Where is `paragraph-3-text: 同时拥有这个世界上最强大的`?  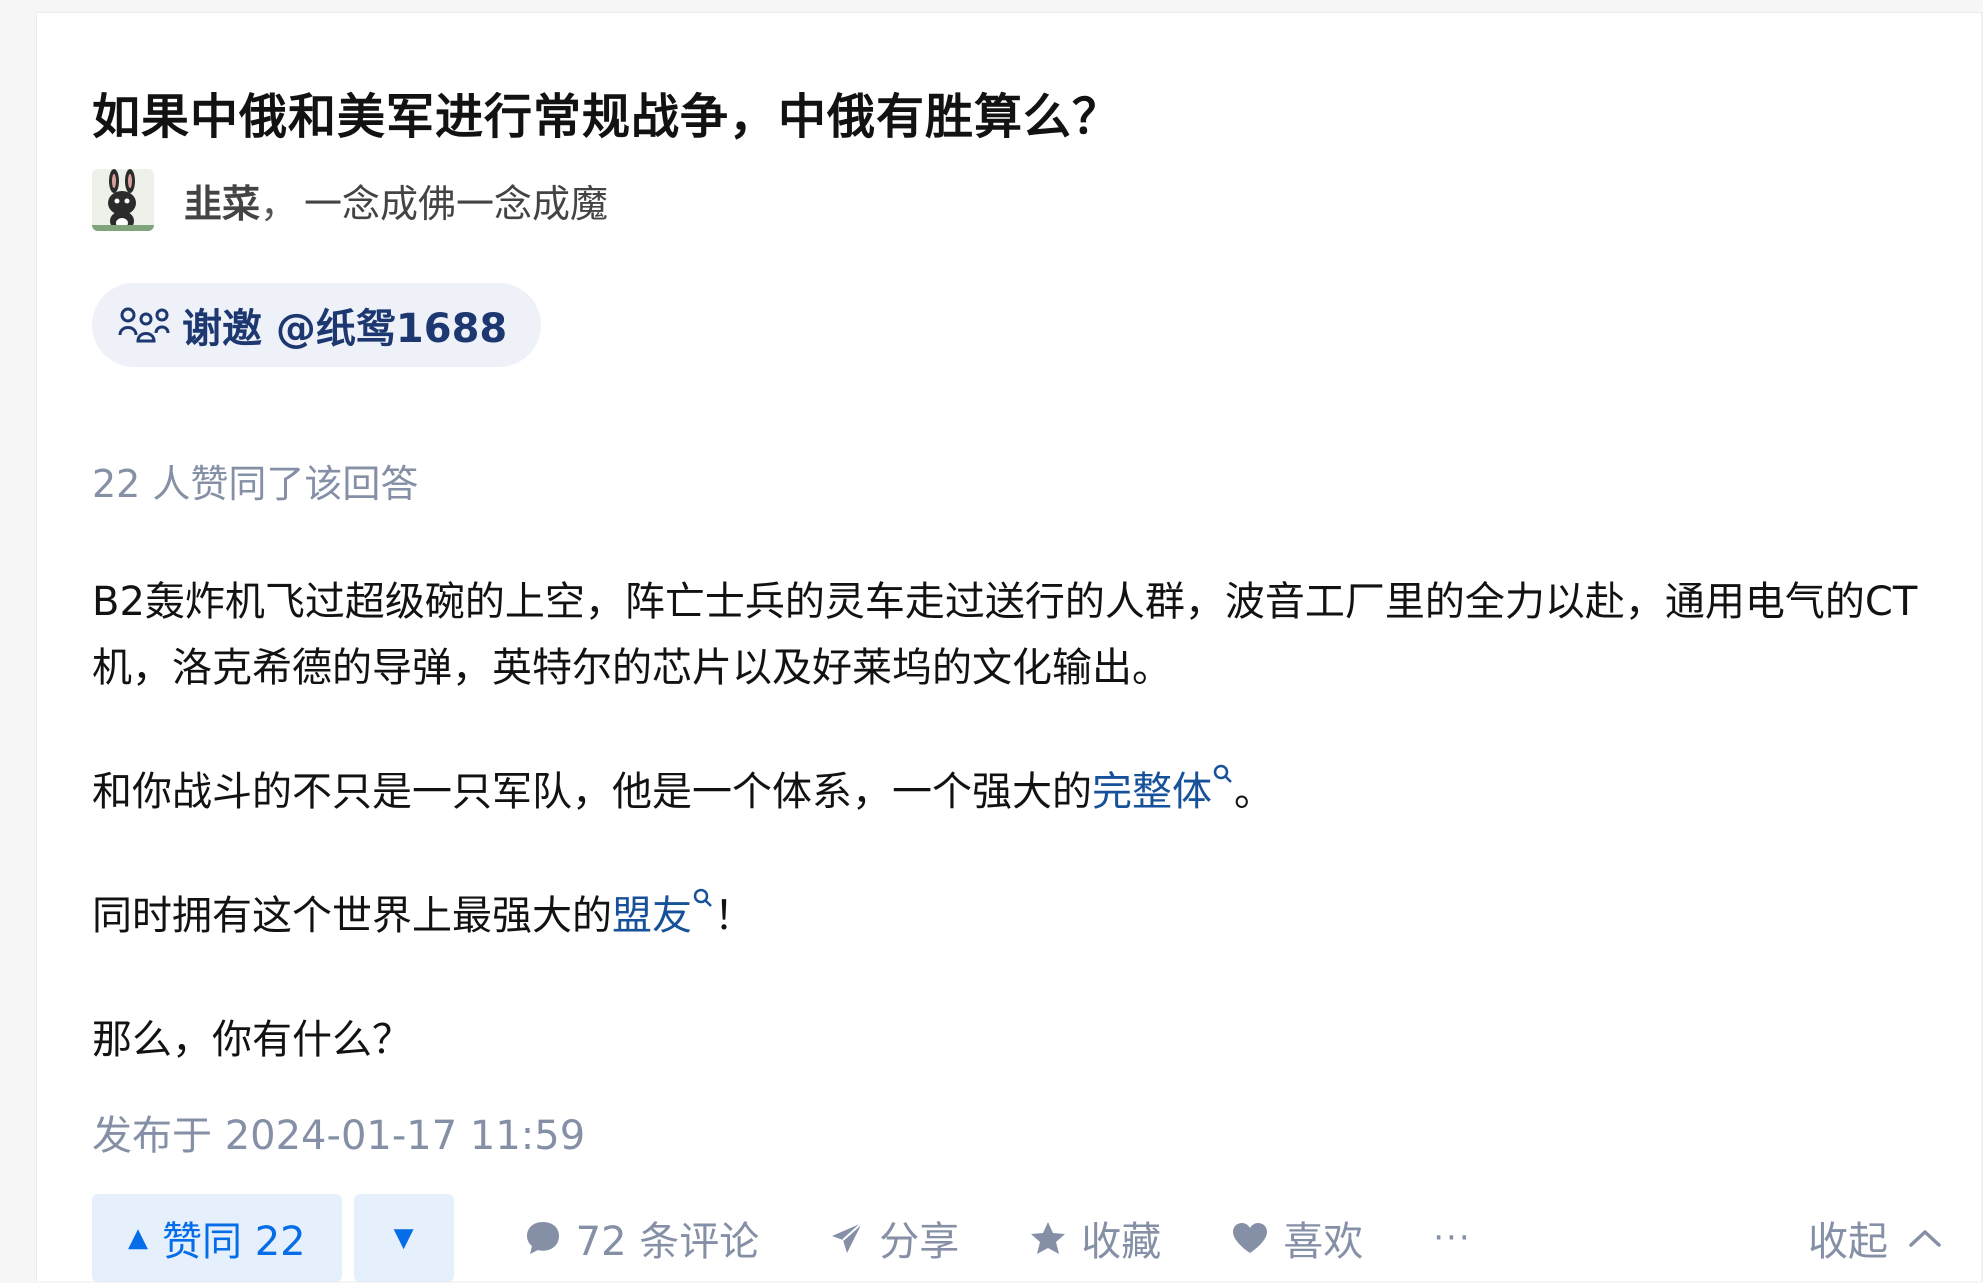 paragraph-3-text: 同时拥有这个世界上最强大的 is located at coordinates (352, 916).